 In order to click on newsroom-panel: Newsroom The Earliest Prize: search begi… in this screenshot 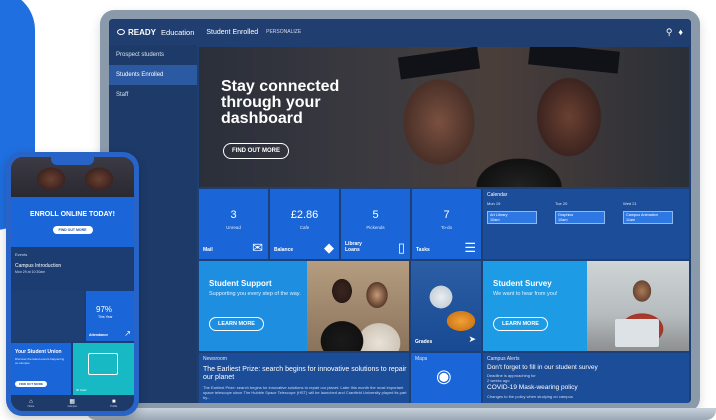, I will do `click(304, 378)`.